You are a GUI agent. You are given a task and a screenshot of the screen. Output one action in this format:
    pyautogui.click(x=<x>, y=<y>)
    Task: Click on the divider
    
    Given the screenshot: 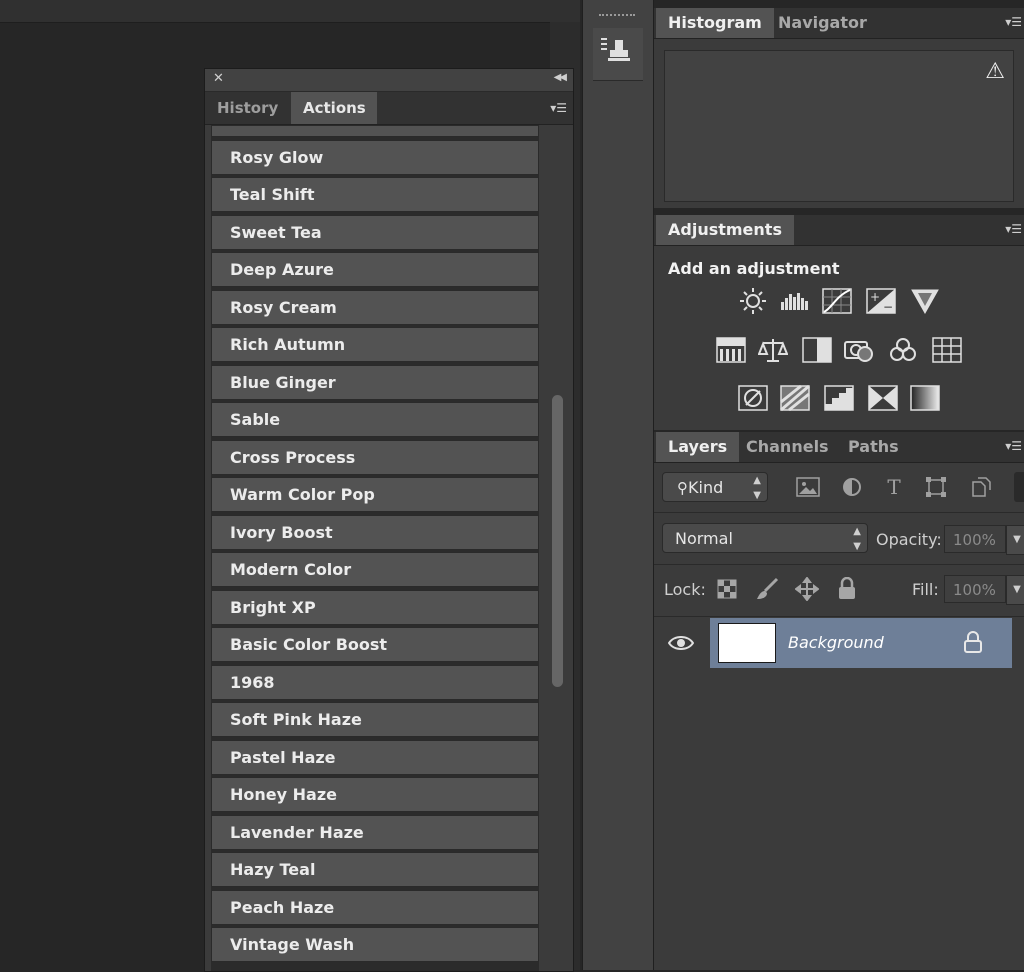 What is the action you would take?
    pyautogui.click(x=839, y=616)
    